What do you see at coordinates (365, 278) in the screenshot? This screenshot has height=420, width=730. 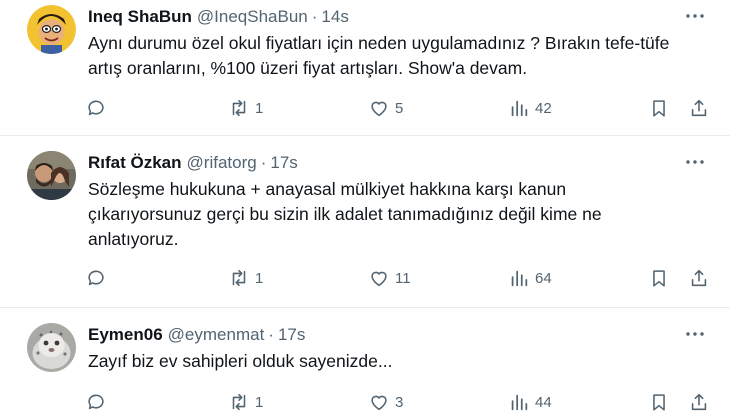 I see `tweet-actions: 1 11 64` at bounding box center [365, 278].